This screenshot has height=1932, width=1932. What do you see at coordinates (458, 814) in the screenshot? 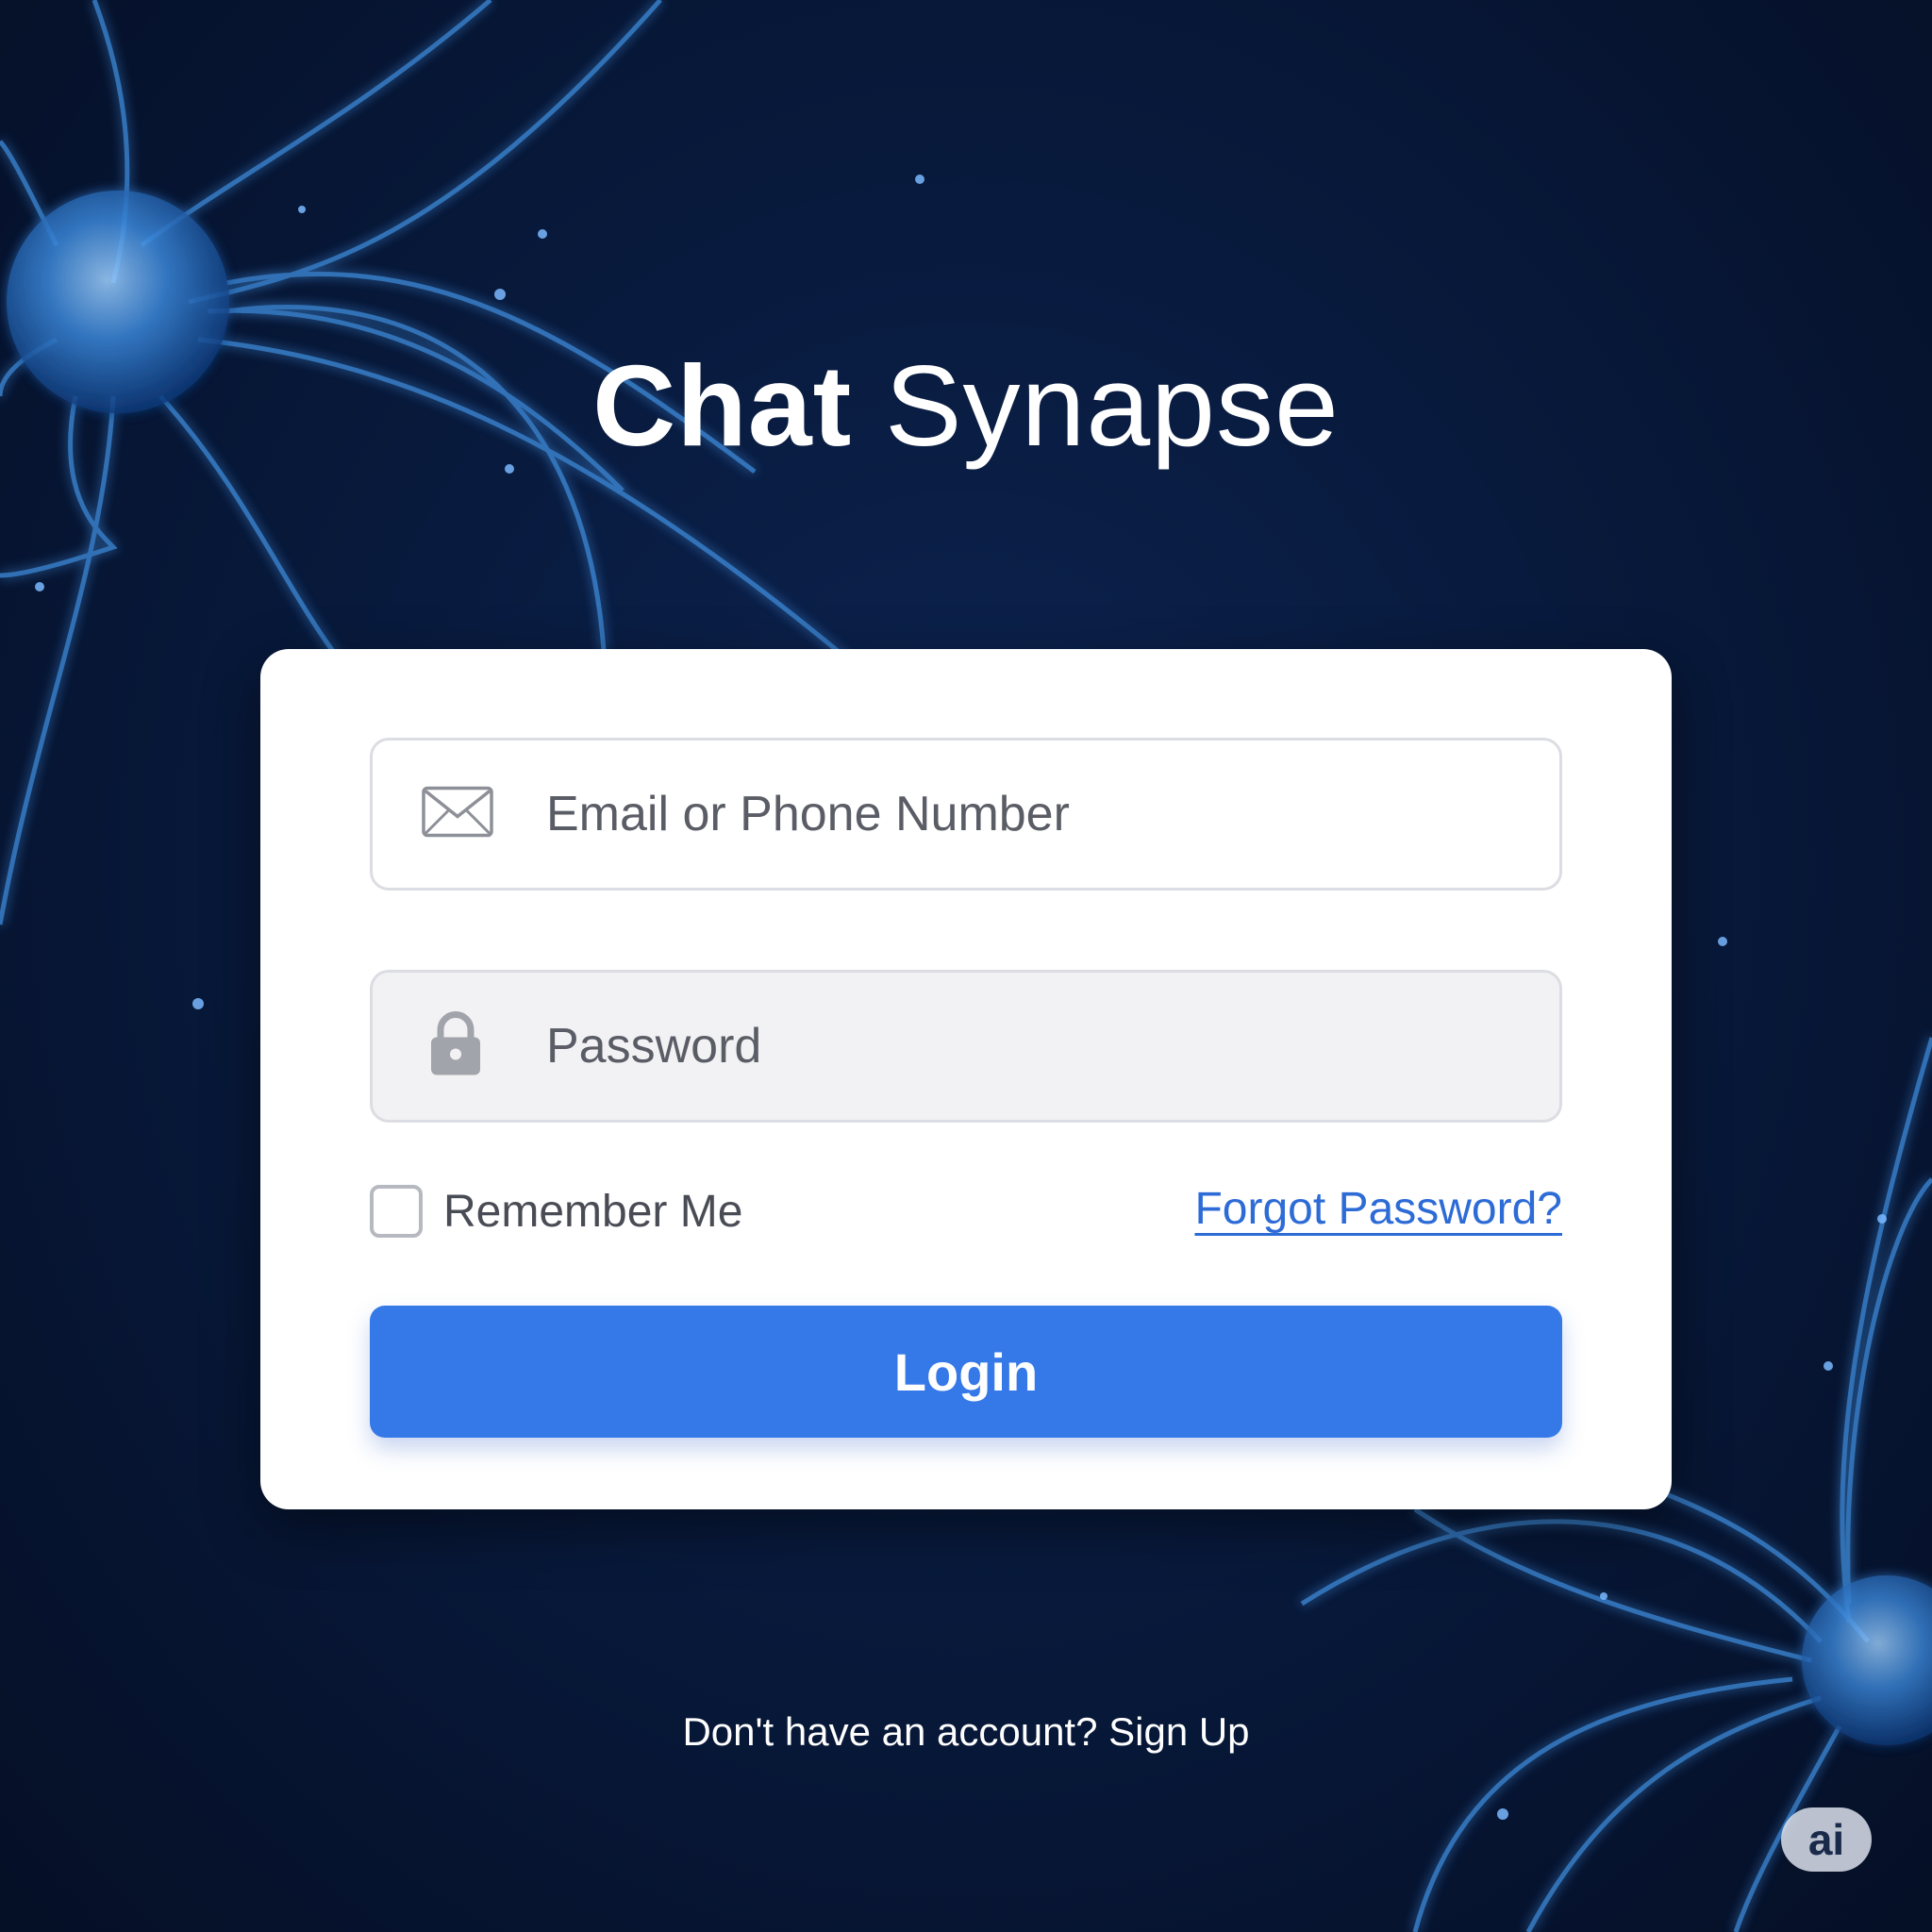
I see `envelope-icon` at bounding box center [458, 814].